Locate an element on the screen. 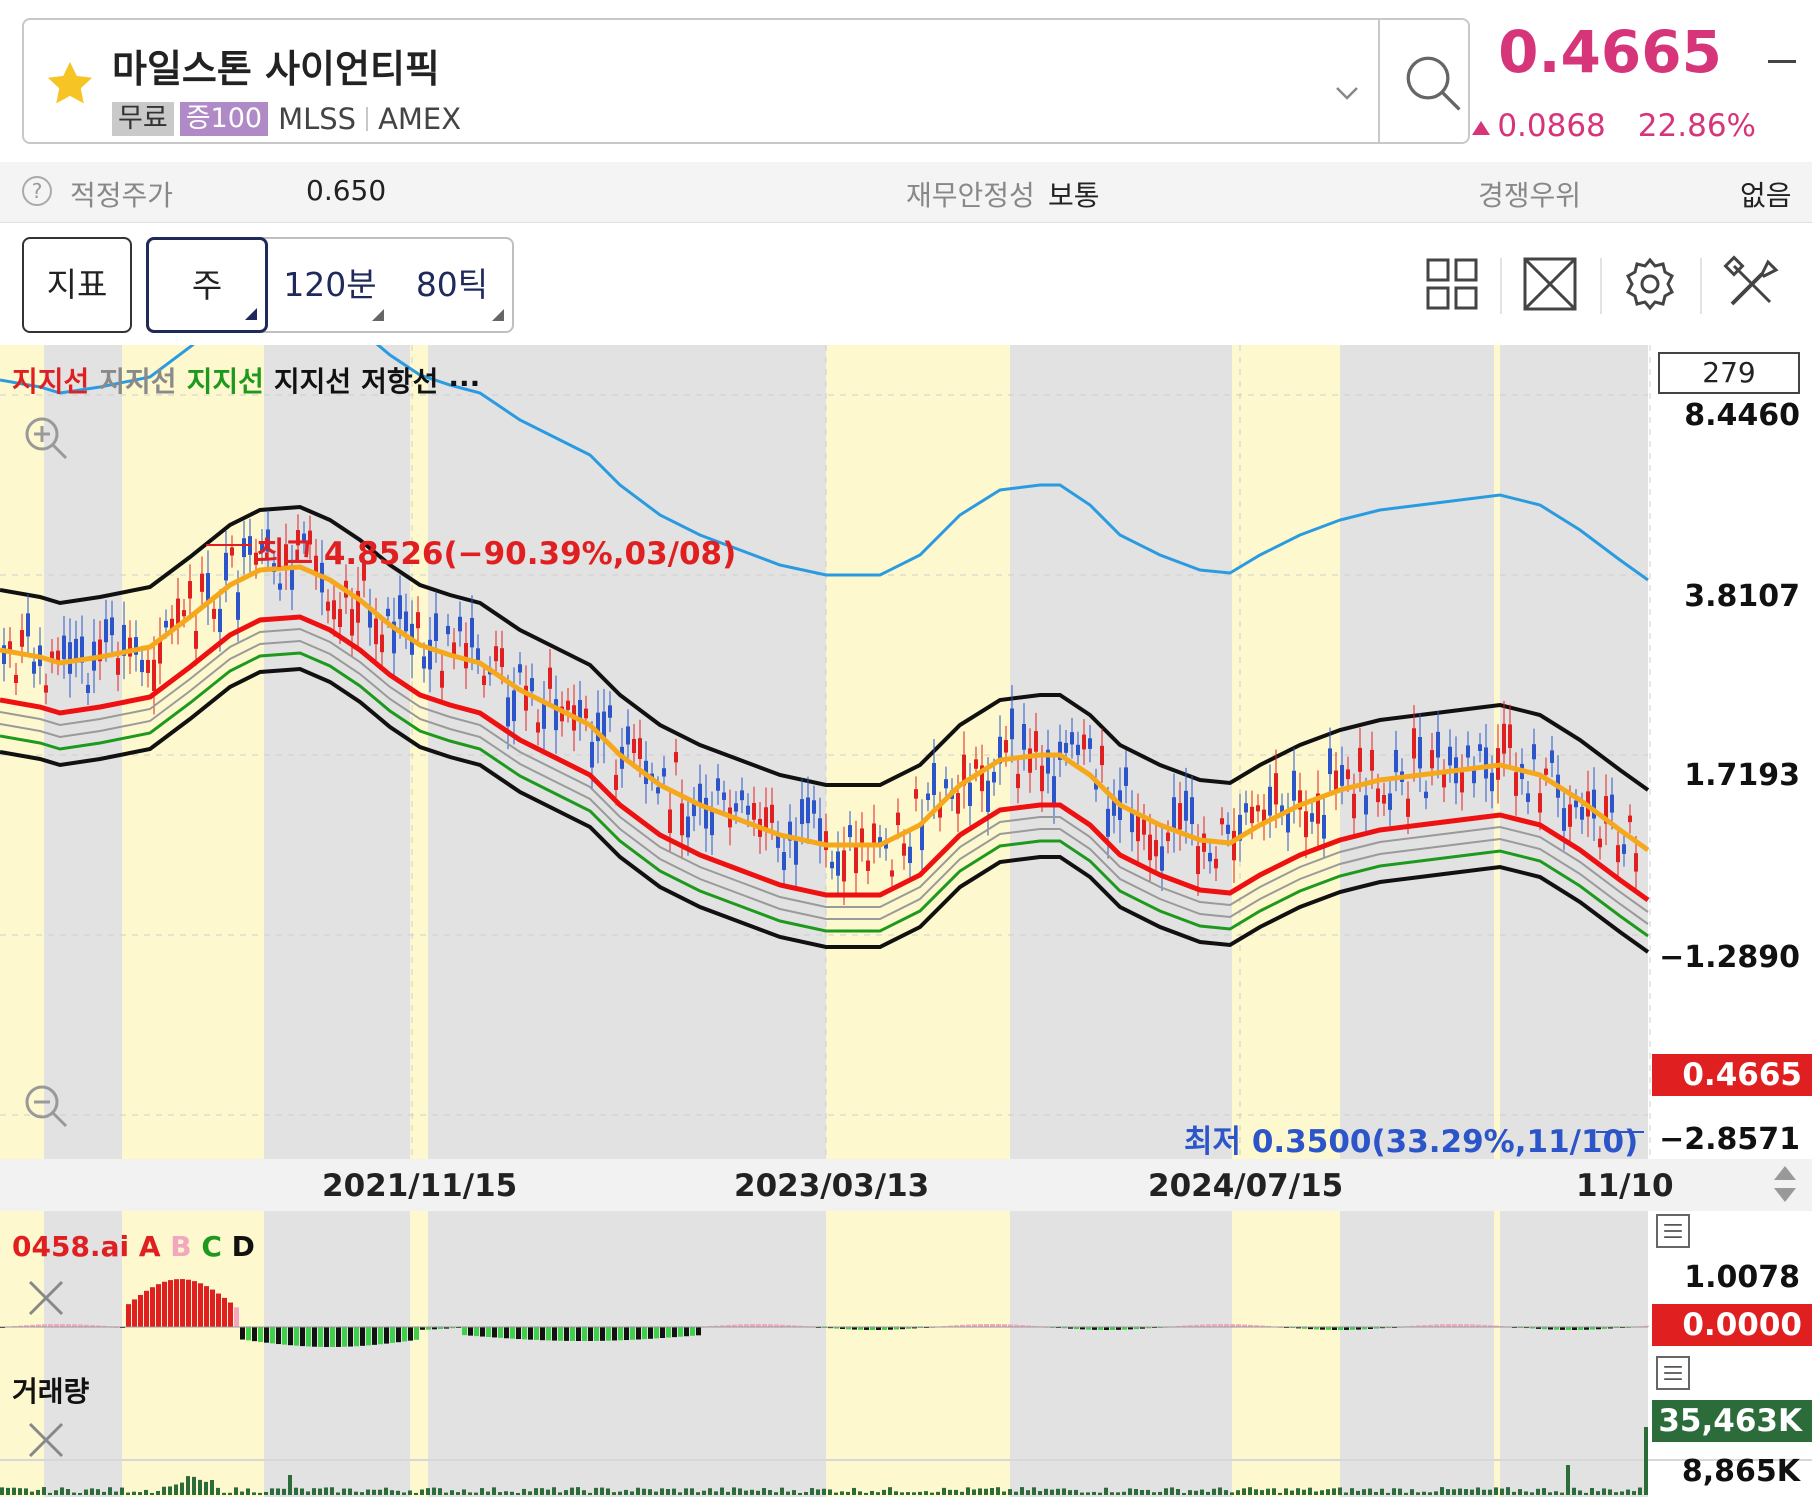 This screenshot has height=1497, width=1812. chevron-down-icon is located at coordinates (1347, 93).